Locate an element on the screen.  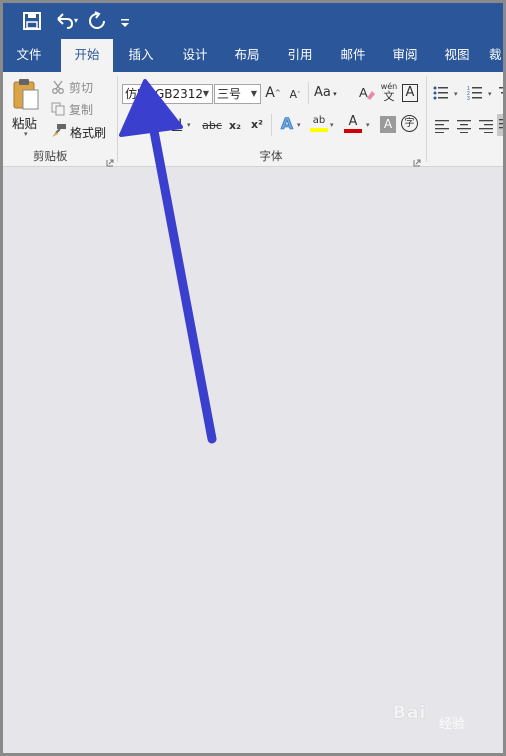
annotation-arrow is located at coordinates (168, 261).